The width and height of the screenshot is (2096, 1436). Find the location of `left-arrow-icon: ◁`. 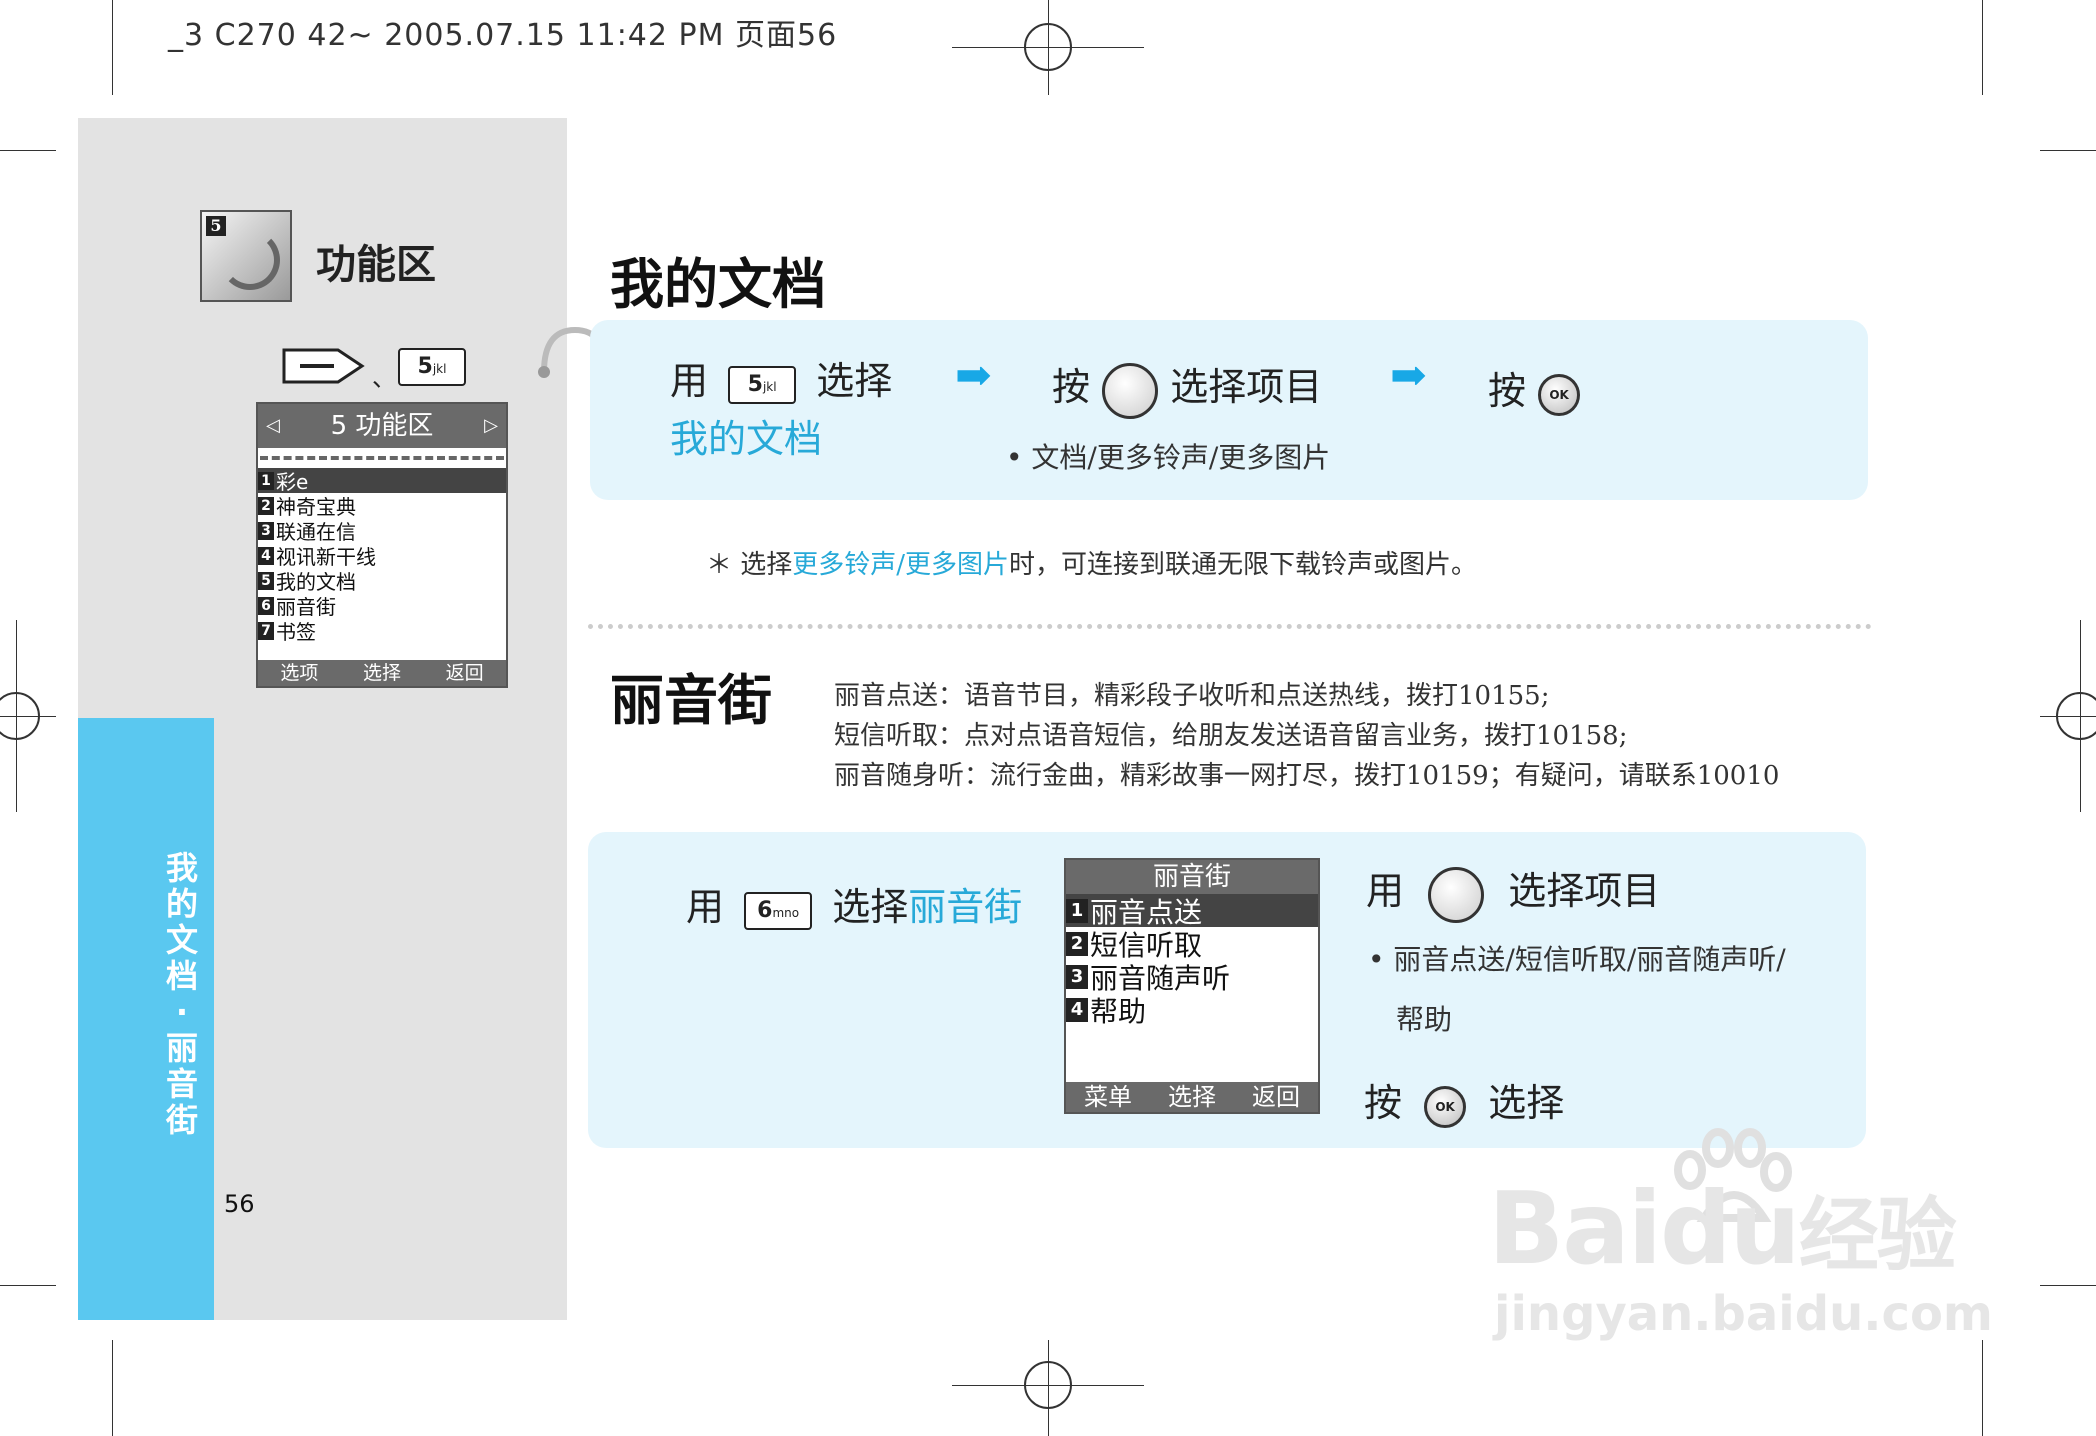

left-arrow-icon: ◁ is located at coordinates (273, 425).